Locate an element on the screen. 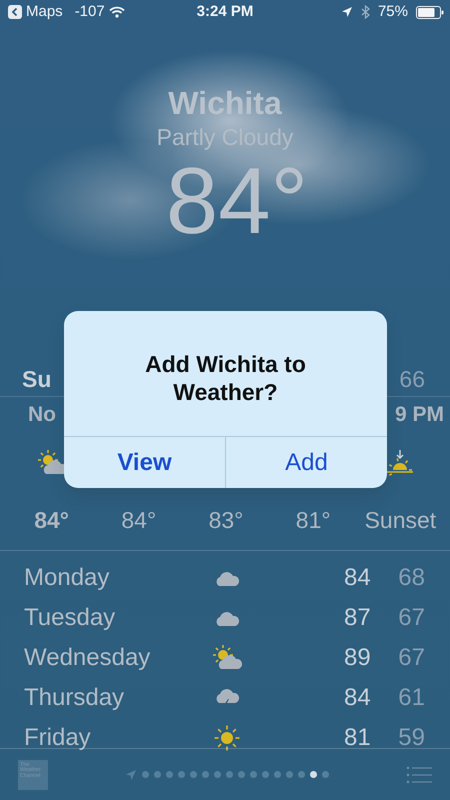 The height and width of the screenshot is (800, 450). bluetooth-icon is located at coordinates (365, 12).